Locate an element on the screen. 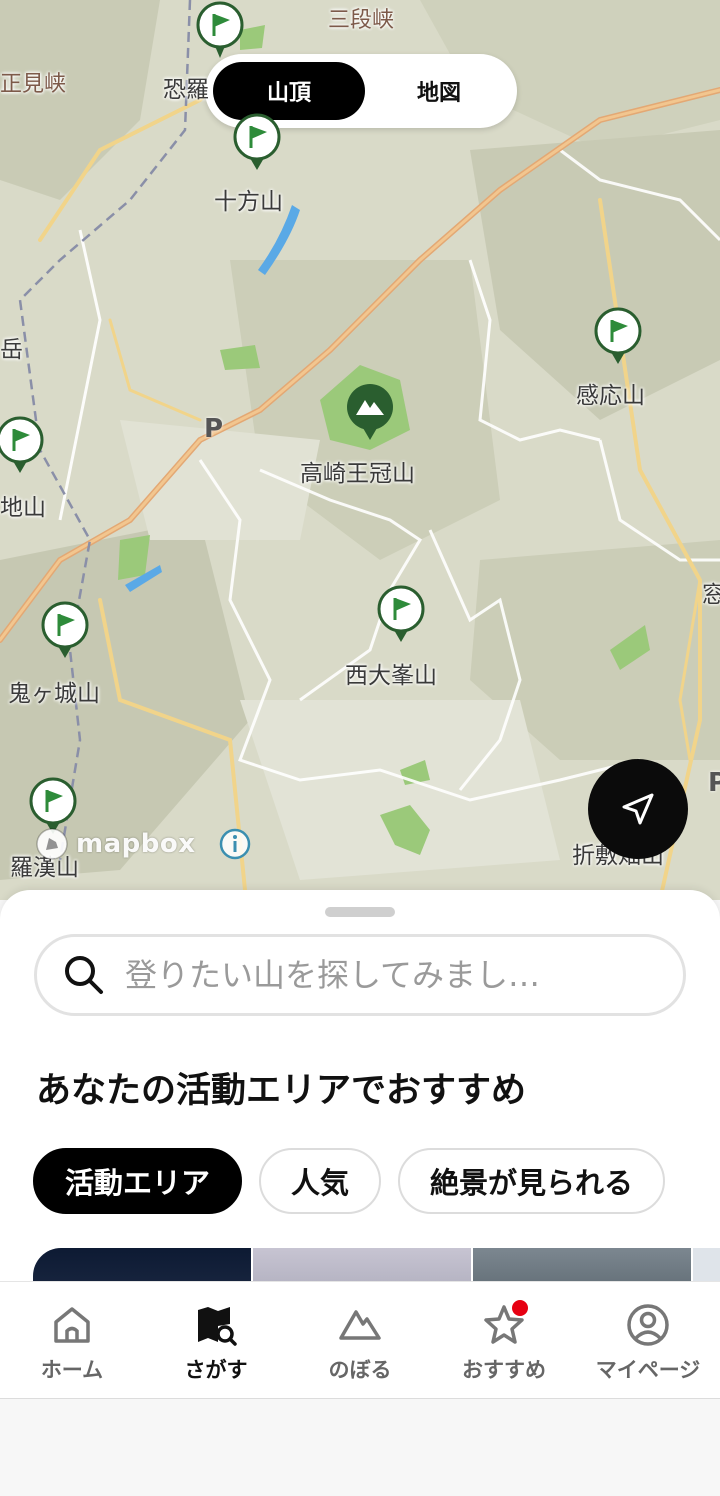 The image size is (720, 1496). sheet-drag-handle is located at coordinates (360, 912).